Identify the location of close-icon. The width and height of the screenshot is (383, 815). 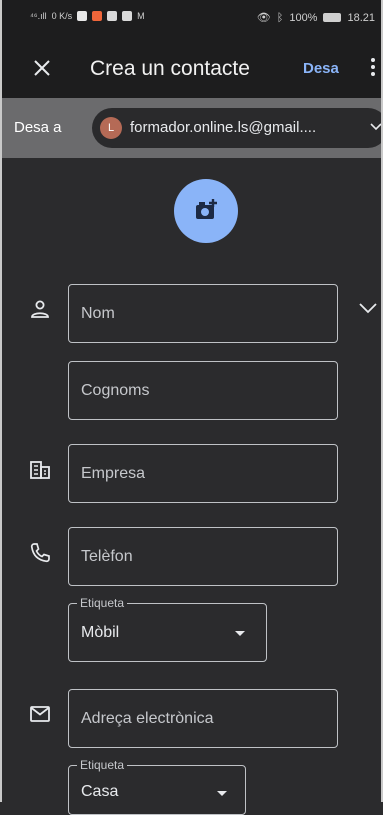
(42, 68).